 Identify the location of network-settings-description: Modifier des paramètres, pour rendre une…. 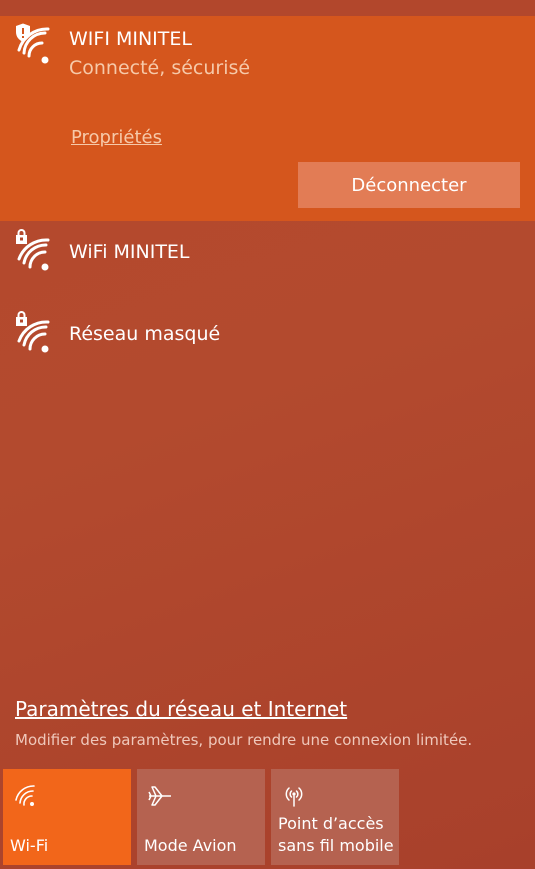
(244, 740).